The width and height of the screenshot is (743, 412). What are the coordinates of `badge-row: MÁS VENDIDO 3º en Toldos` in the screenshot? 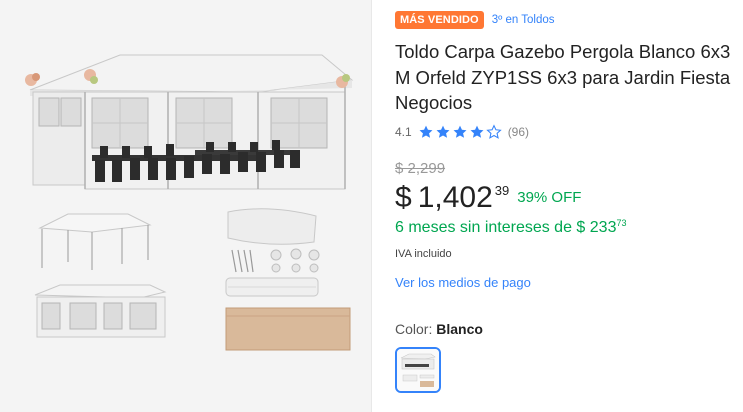 It's located at (475, 20).